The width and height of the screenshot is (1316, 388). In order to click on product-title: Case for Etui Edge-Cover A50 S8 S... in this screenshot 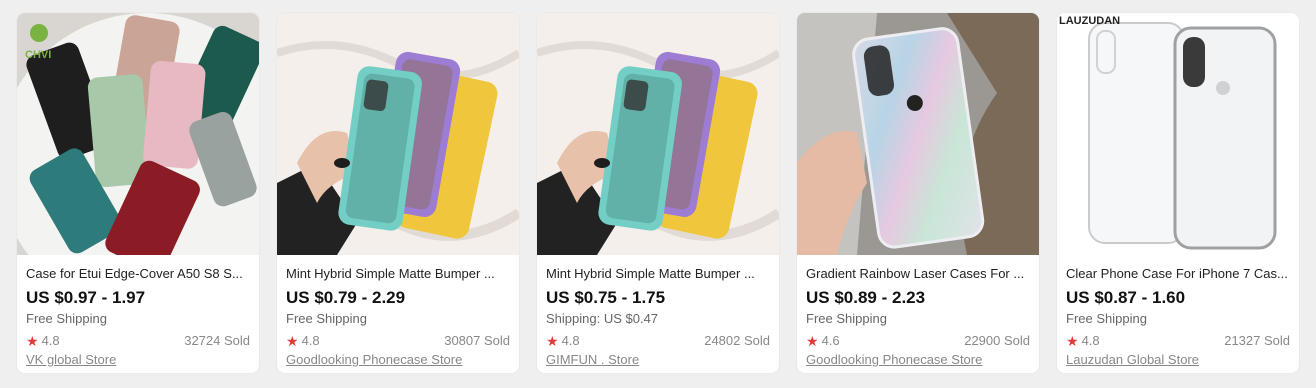, I will do `click(138, 273)`.